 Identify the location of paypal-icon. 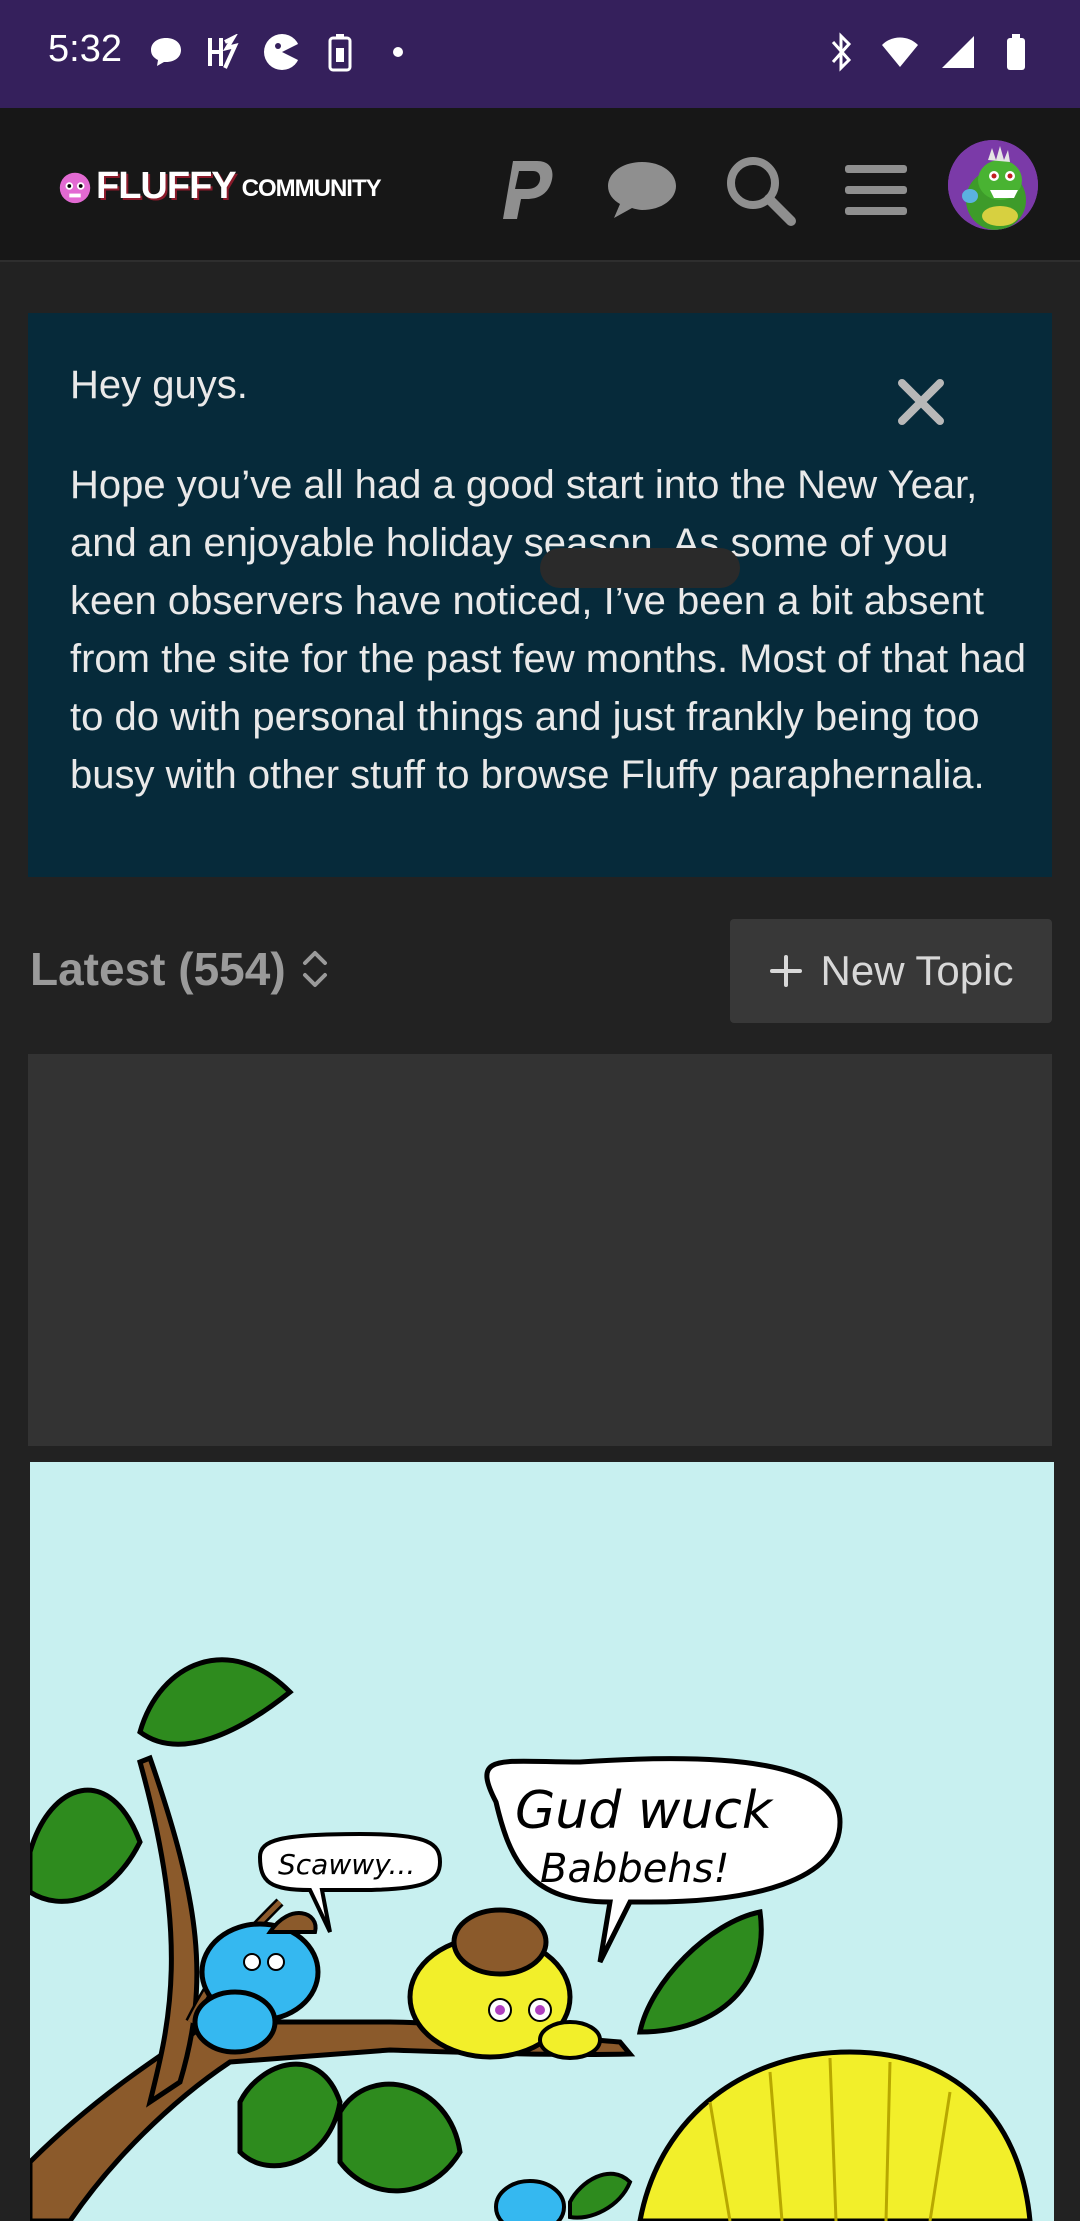
(528, 190).